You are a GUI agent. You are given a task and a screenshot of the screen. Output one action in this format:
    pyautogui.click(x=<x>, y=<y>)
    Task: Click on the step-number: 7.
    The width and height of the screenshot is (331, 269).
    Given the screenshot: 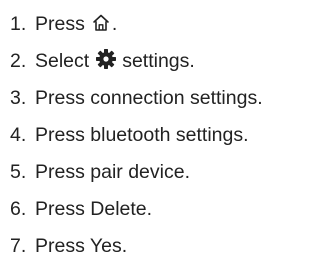 What is the action you would take?
    pyautogui.click(x=18, y=246)
    